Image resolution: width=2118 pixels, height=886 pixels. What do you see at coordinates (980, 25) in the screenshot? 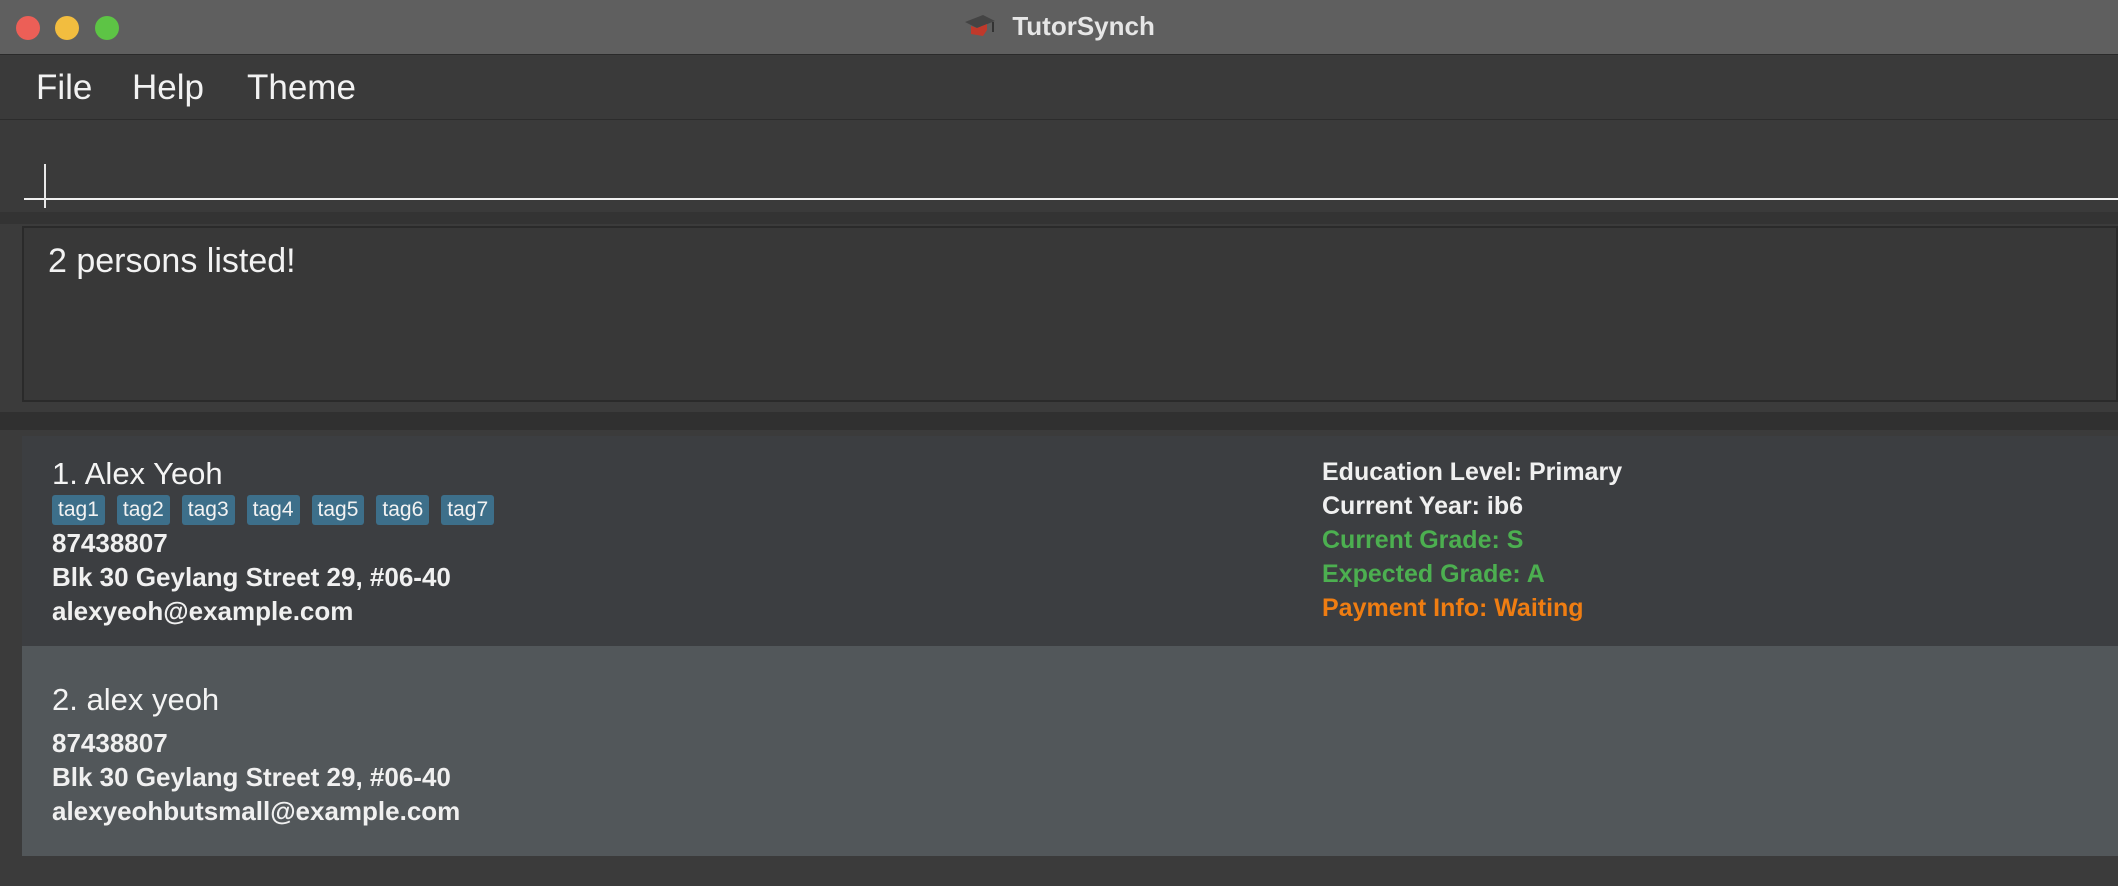
I see `graduation-cap-icon` at bounding box center [980, 25].